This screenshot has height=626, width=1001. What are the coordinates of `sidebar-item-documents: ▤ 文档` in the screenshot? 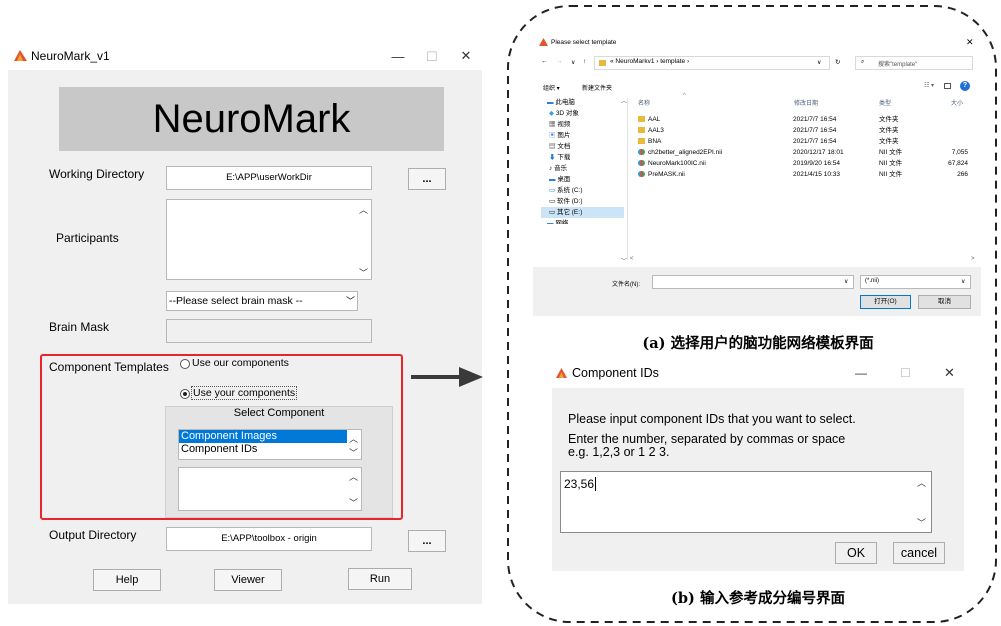 It's located at (582, 146).